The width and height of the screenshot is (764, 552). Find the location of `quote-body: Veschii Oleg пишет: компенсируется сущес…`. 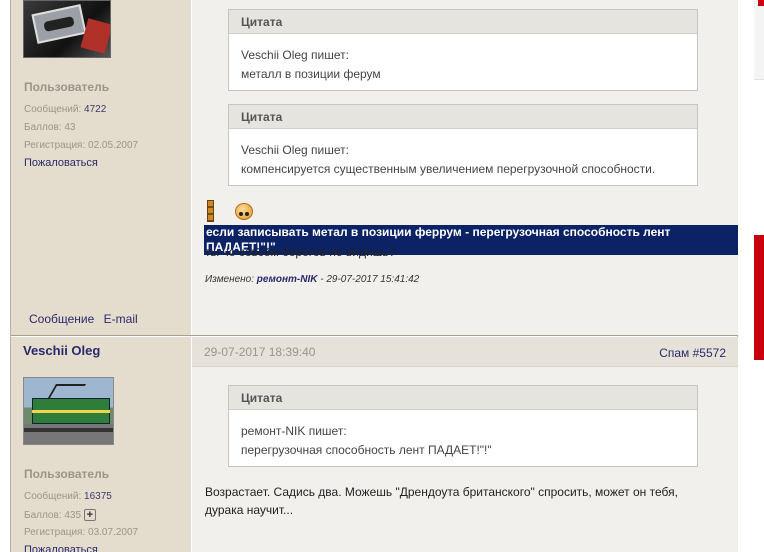

quote-body: Veschii Oleg пишет: компенсируется сущес… is located at coordinates (463, 157).